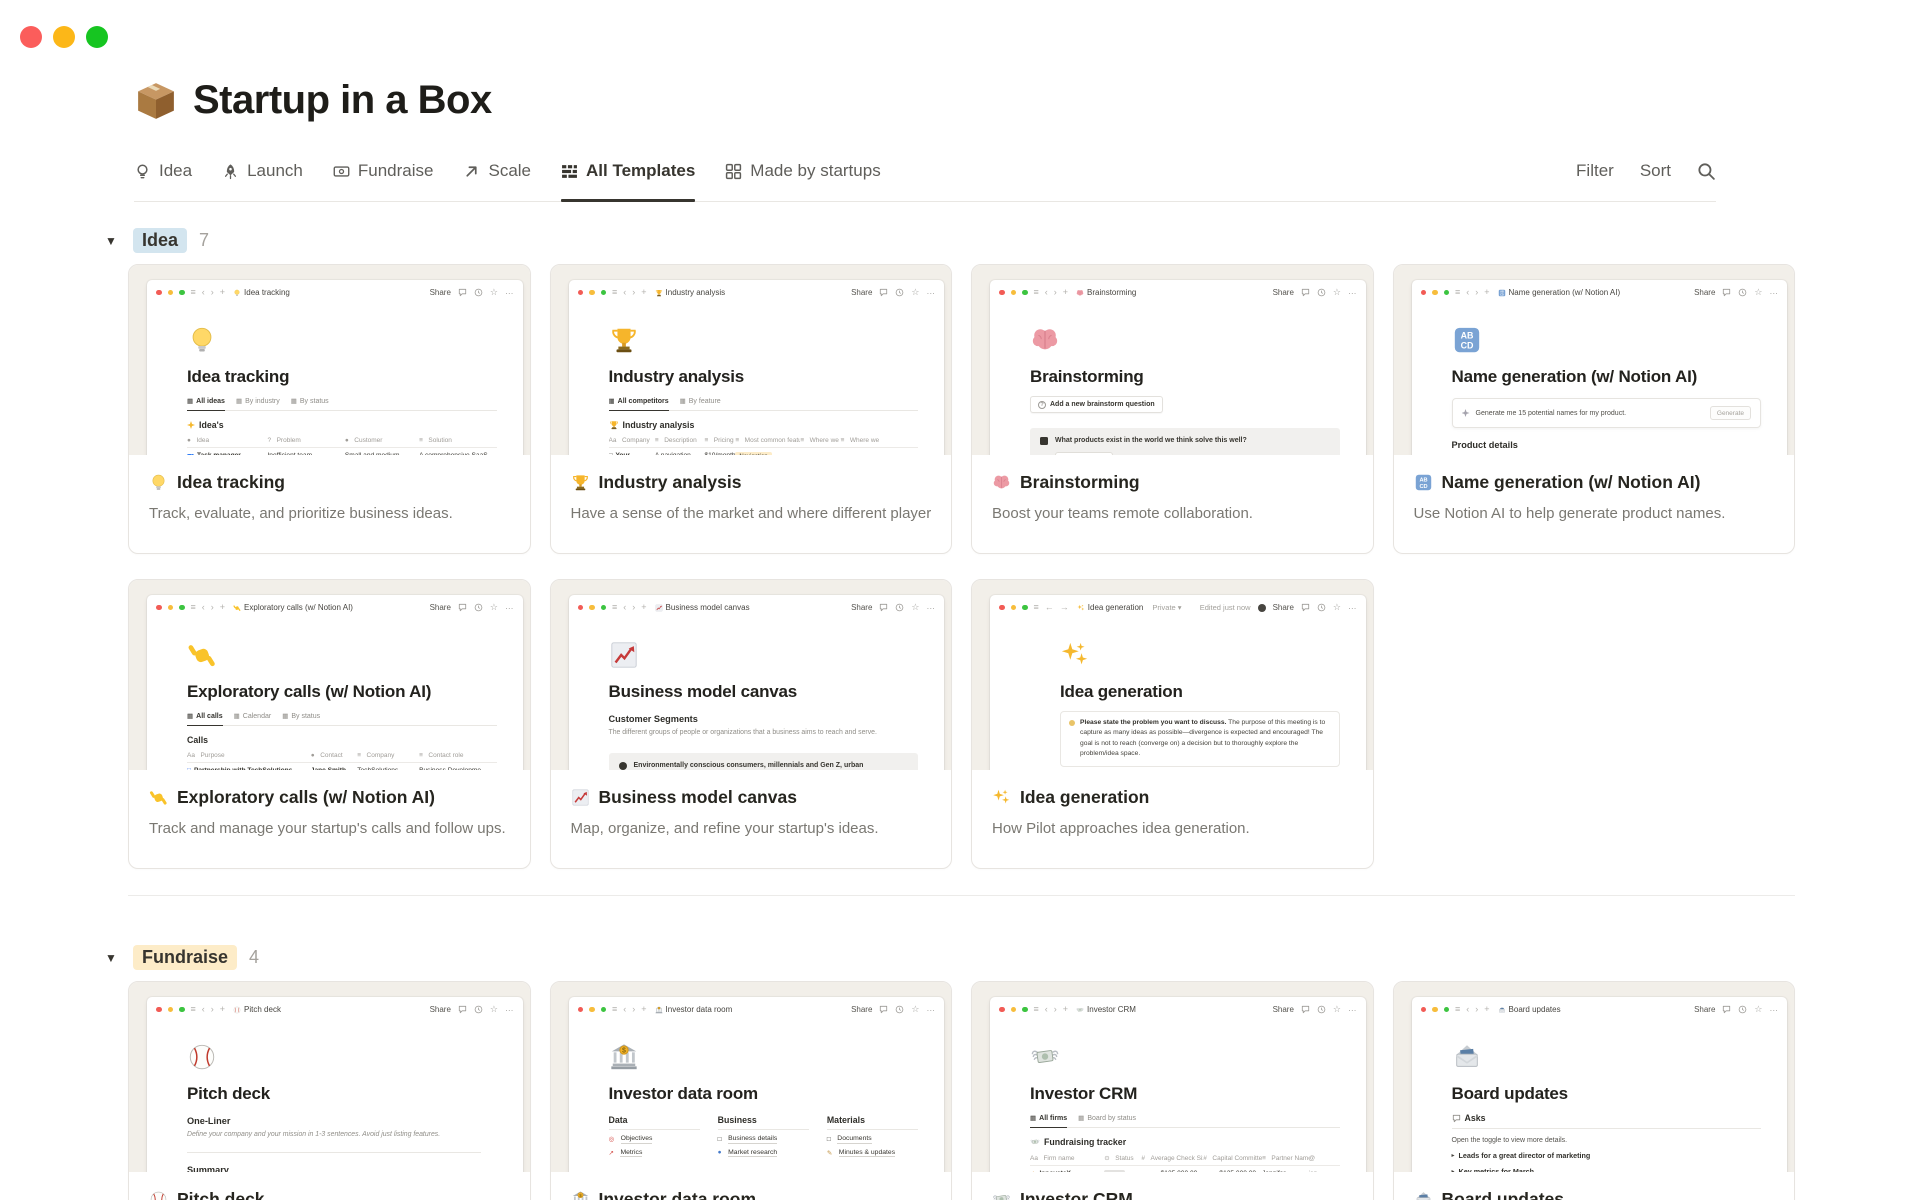 Image resolution: width=1920 pixels, height=1200 pixels. I want to click on sort-button: Sort, so click(1655, 171).